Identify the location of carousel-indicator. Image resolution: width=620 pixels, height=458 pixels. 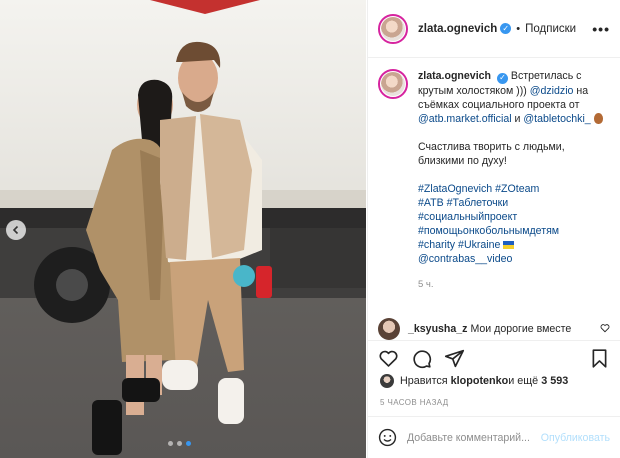
(179, 443).